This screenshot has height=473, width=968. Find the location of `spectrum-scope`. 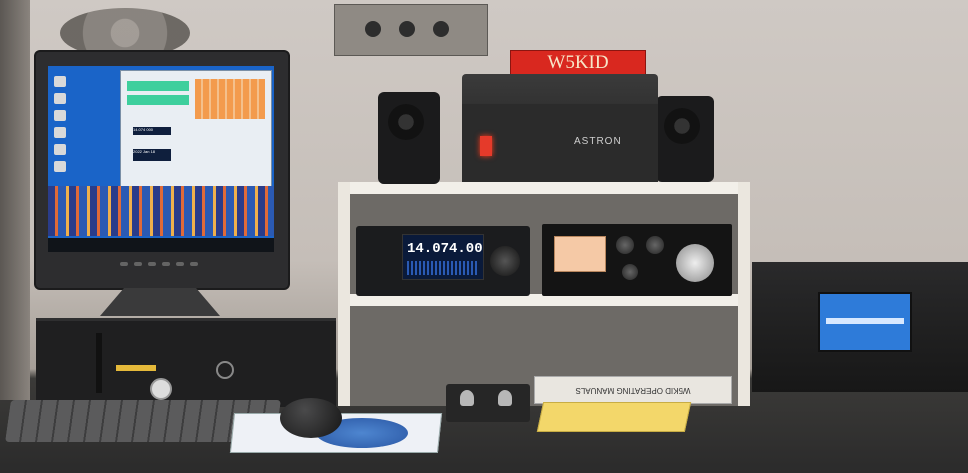

spectrum-scope is located at coordinates (443, 268).